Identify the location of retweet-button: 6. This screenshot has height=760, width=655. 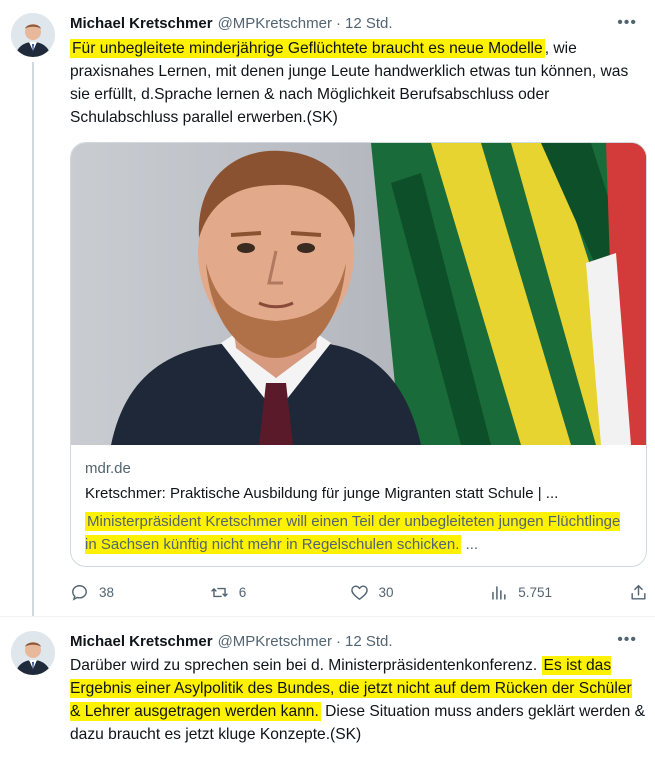
(245, 592).